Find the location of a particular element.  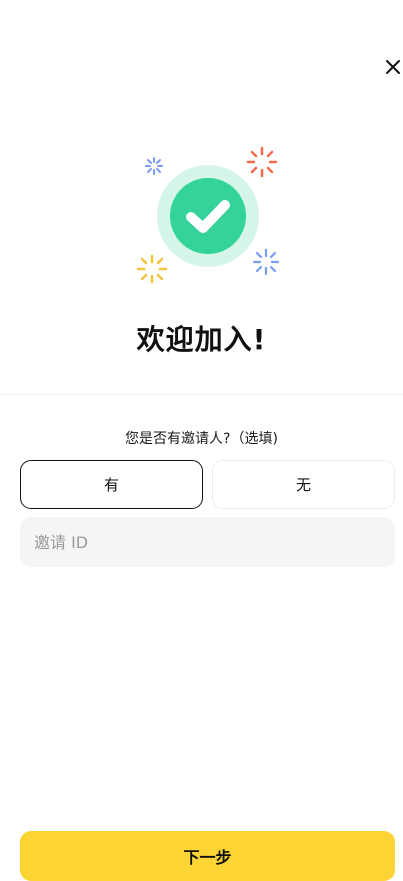

close-button is located at coordinates (391, 67).